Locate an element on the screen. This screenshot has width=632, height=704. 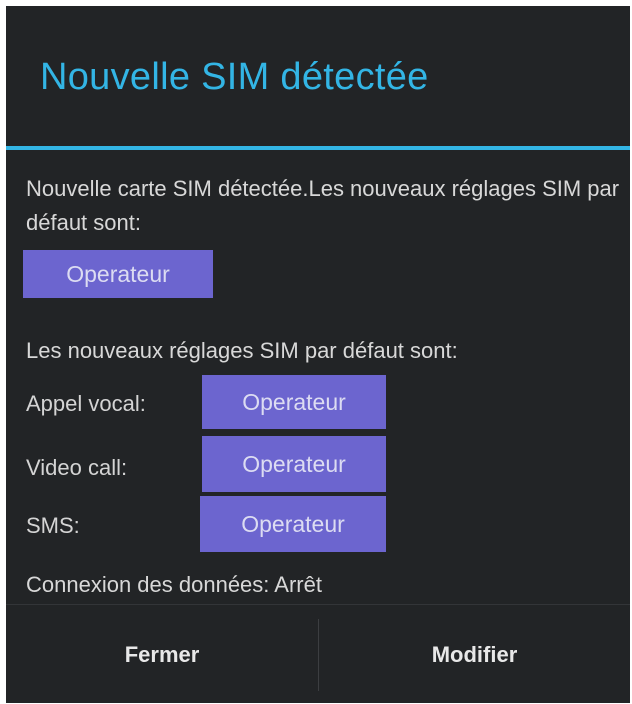
dialog-footer: Fermer Modifier is located at coordinates (318, 654).